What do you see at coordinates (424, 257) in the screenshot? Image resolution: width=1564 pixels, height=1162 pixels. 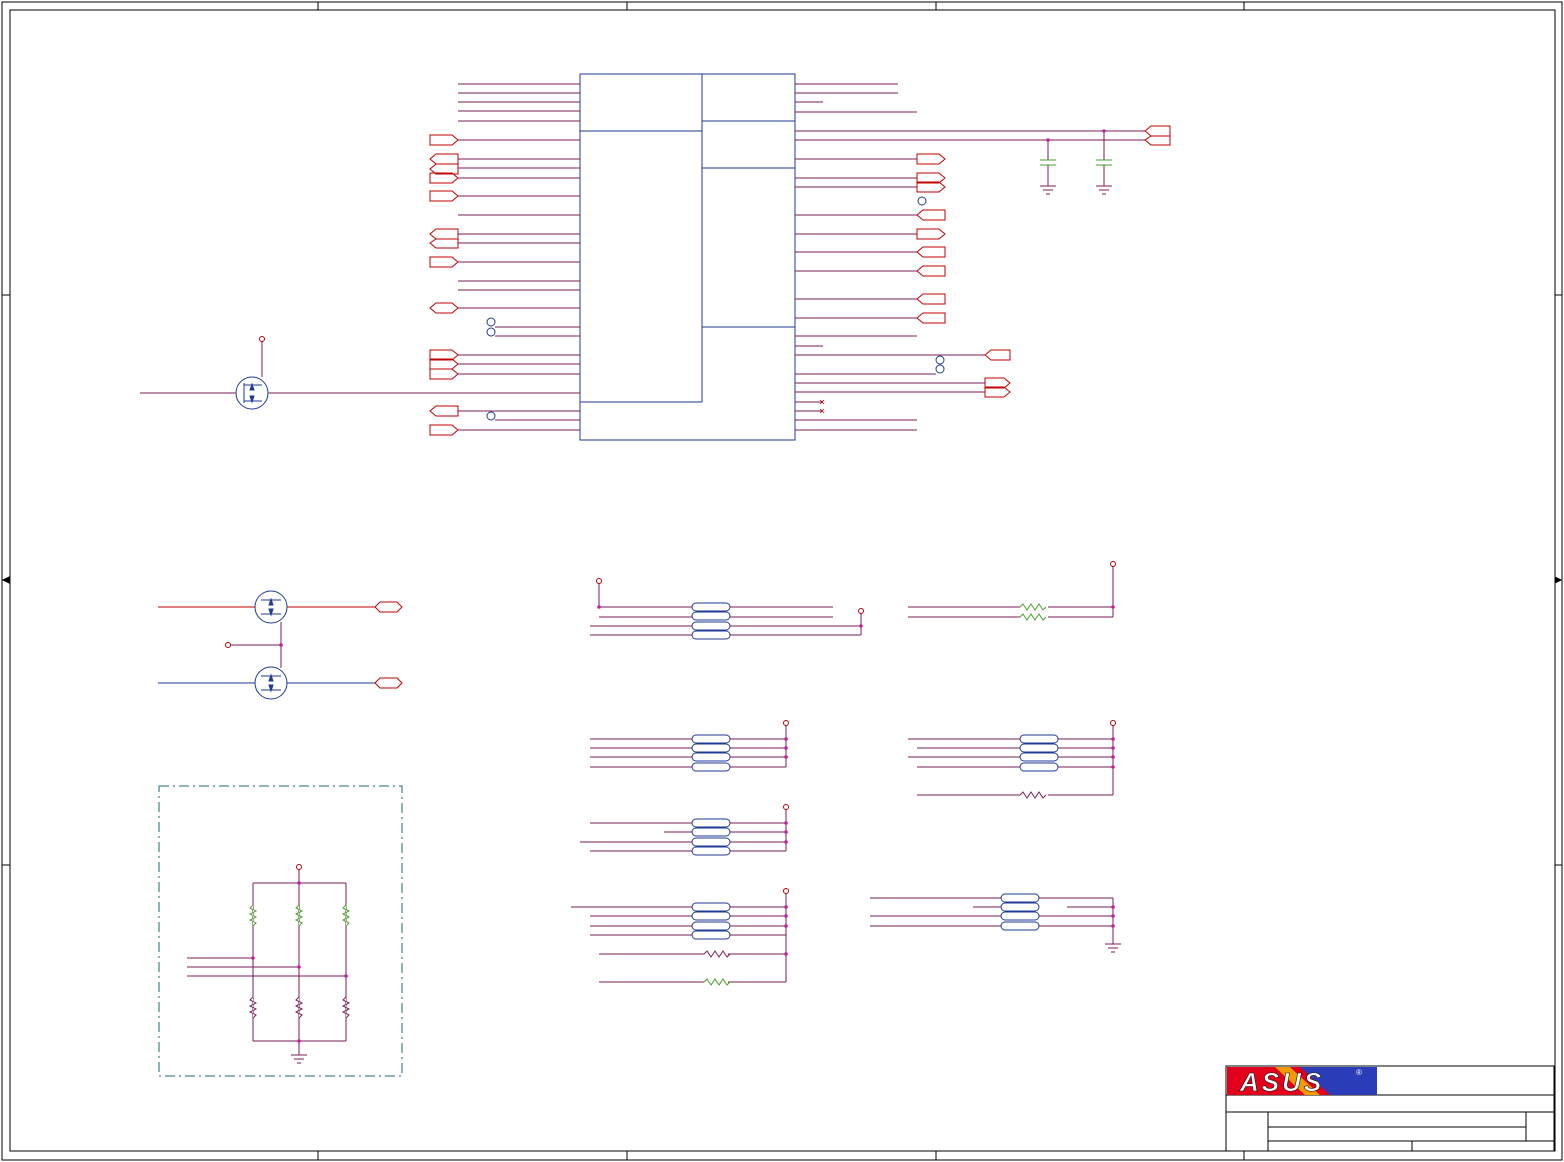 I see `ic-left-pins` at bounding box center [424, 257].